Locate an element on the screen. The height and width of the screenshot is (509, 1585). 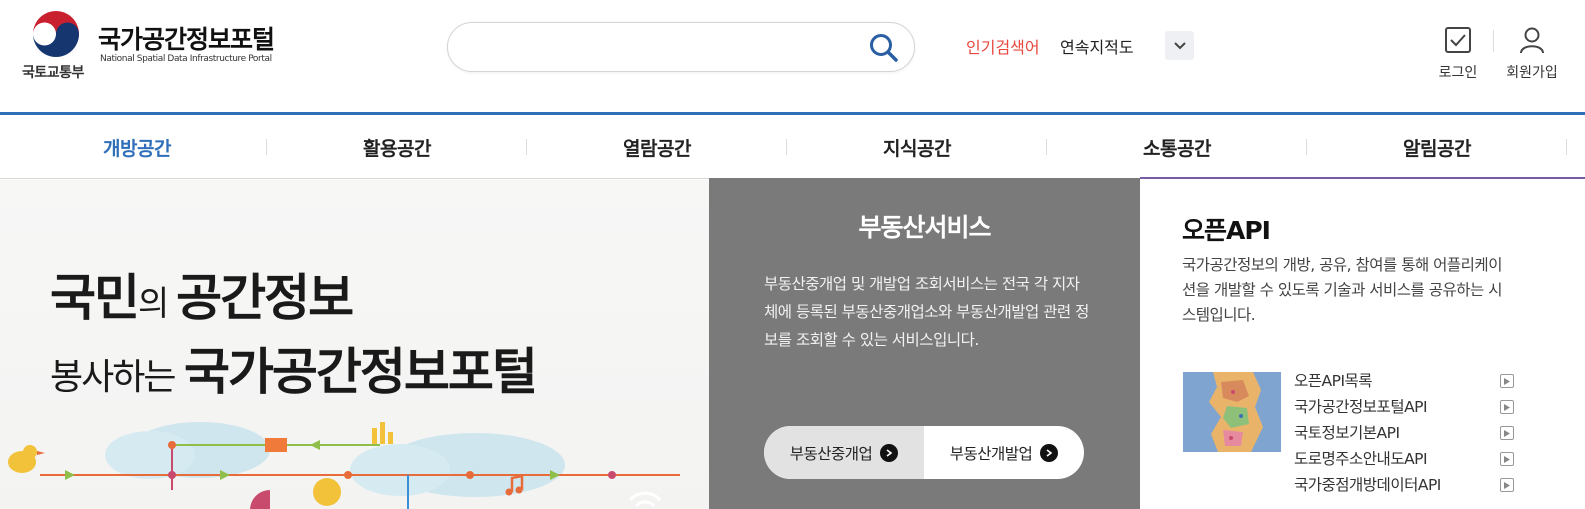
nav-item-communication-space: 소통공간 is located at coordinates (1177, 147).